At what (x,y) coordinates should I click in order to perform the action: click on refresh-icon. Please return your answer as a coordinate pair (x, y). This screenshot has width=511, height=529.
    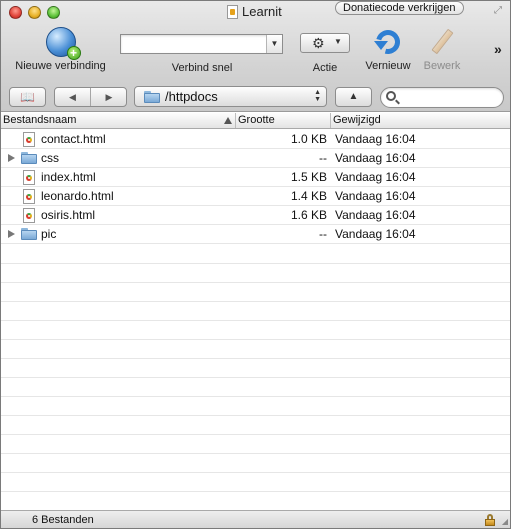
    Looking at the image, I should click on (388, 42).